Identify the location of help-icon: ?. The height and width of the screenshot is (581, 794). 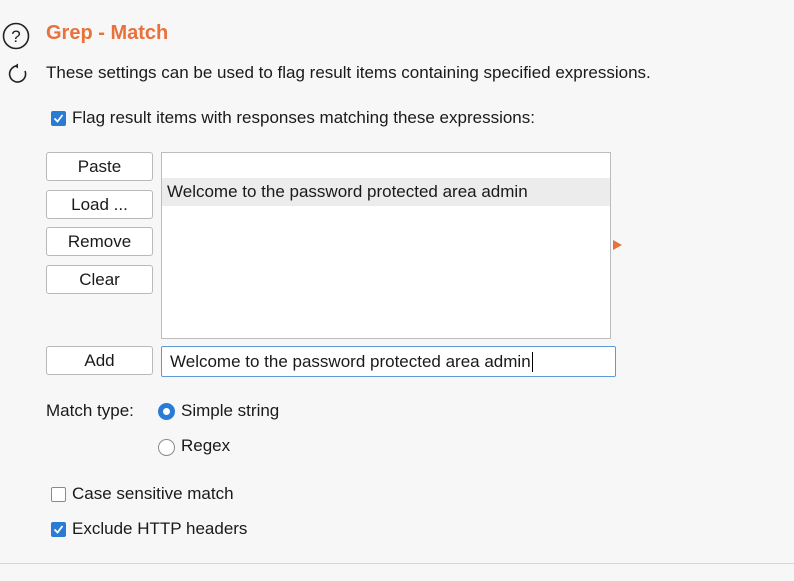
(16, 36).